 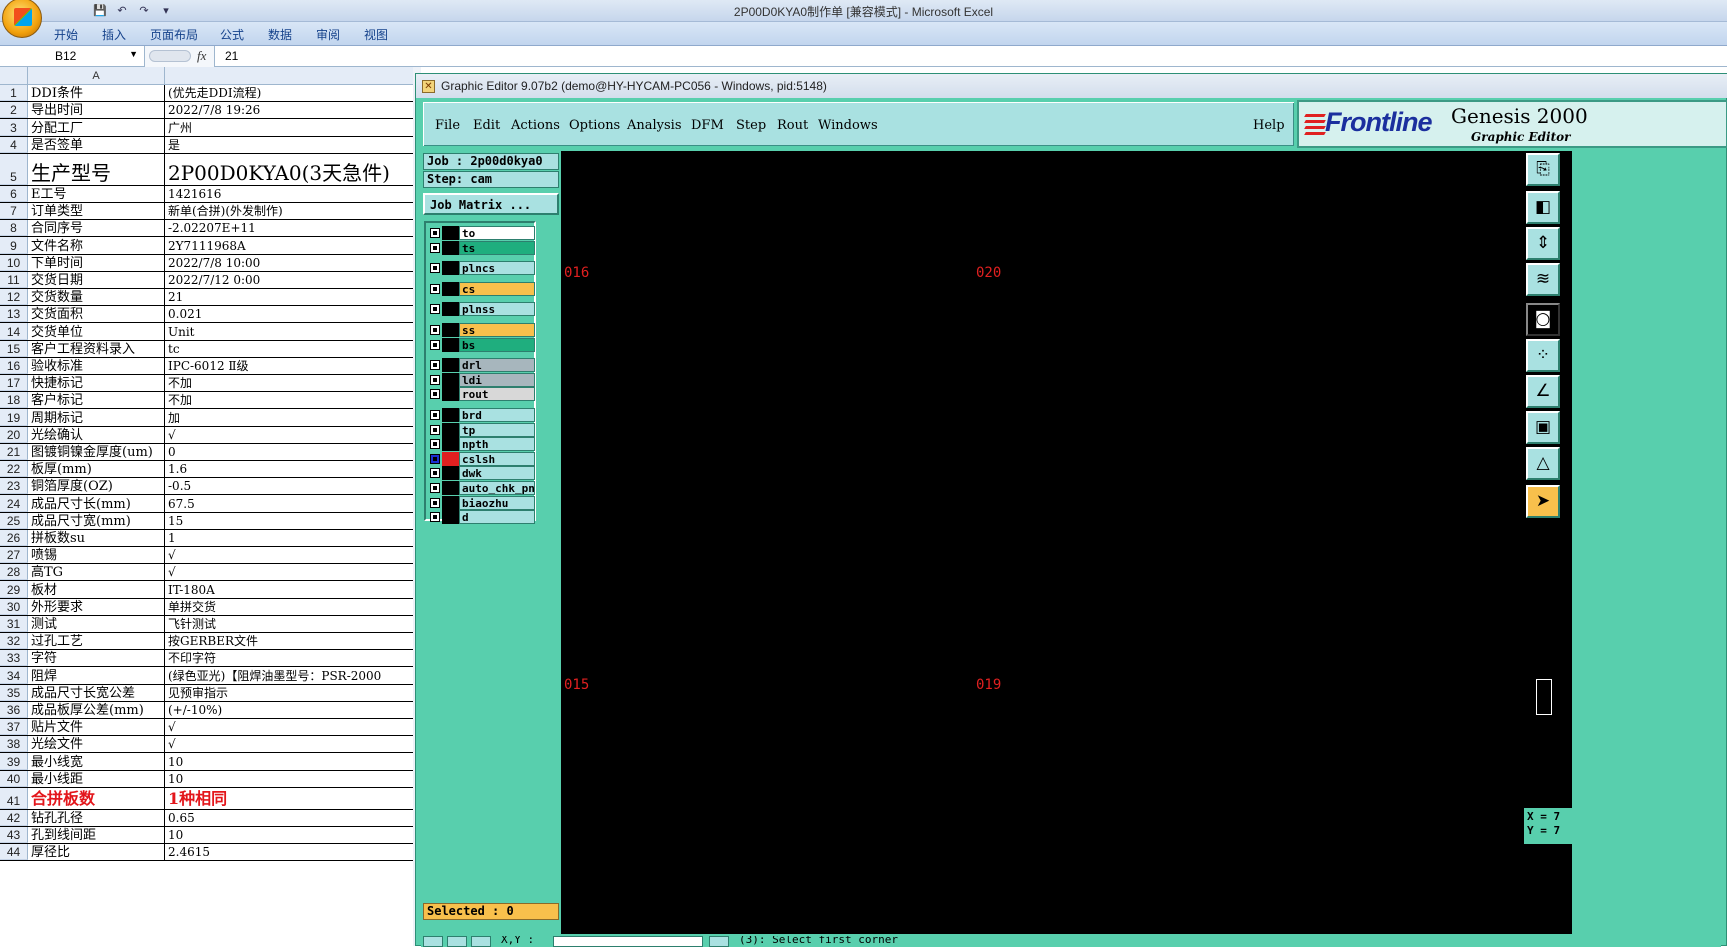 I want to click on ribbon-tab-insert: 插入, so click(x=114, y=34).